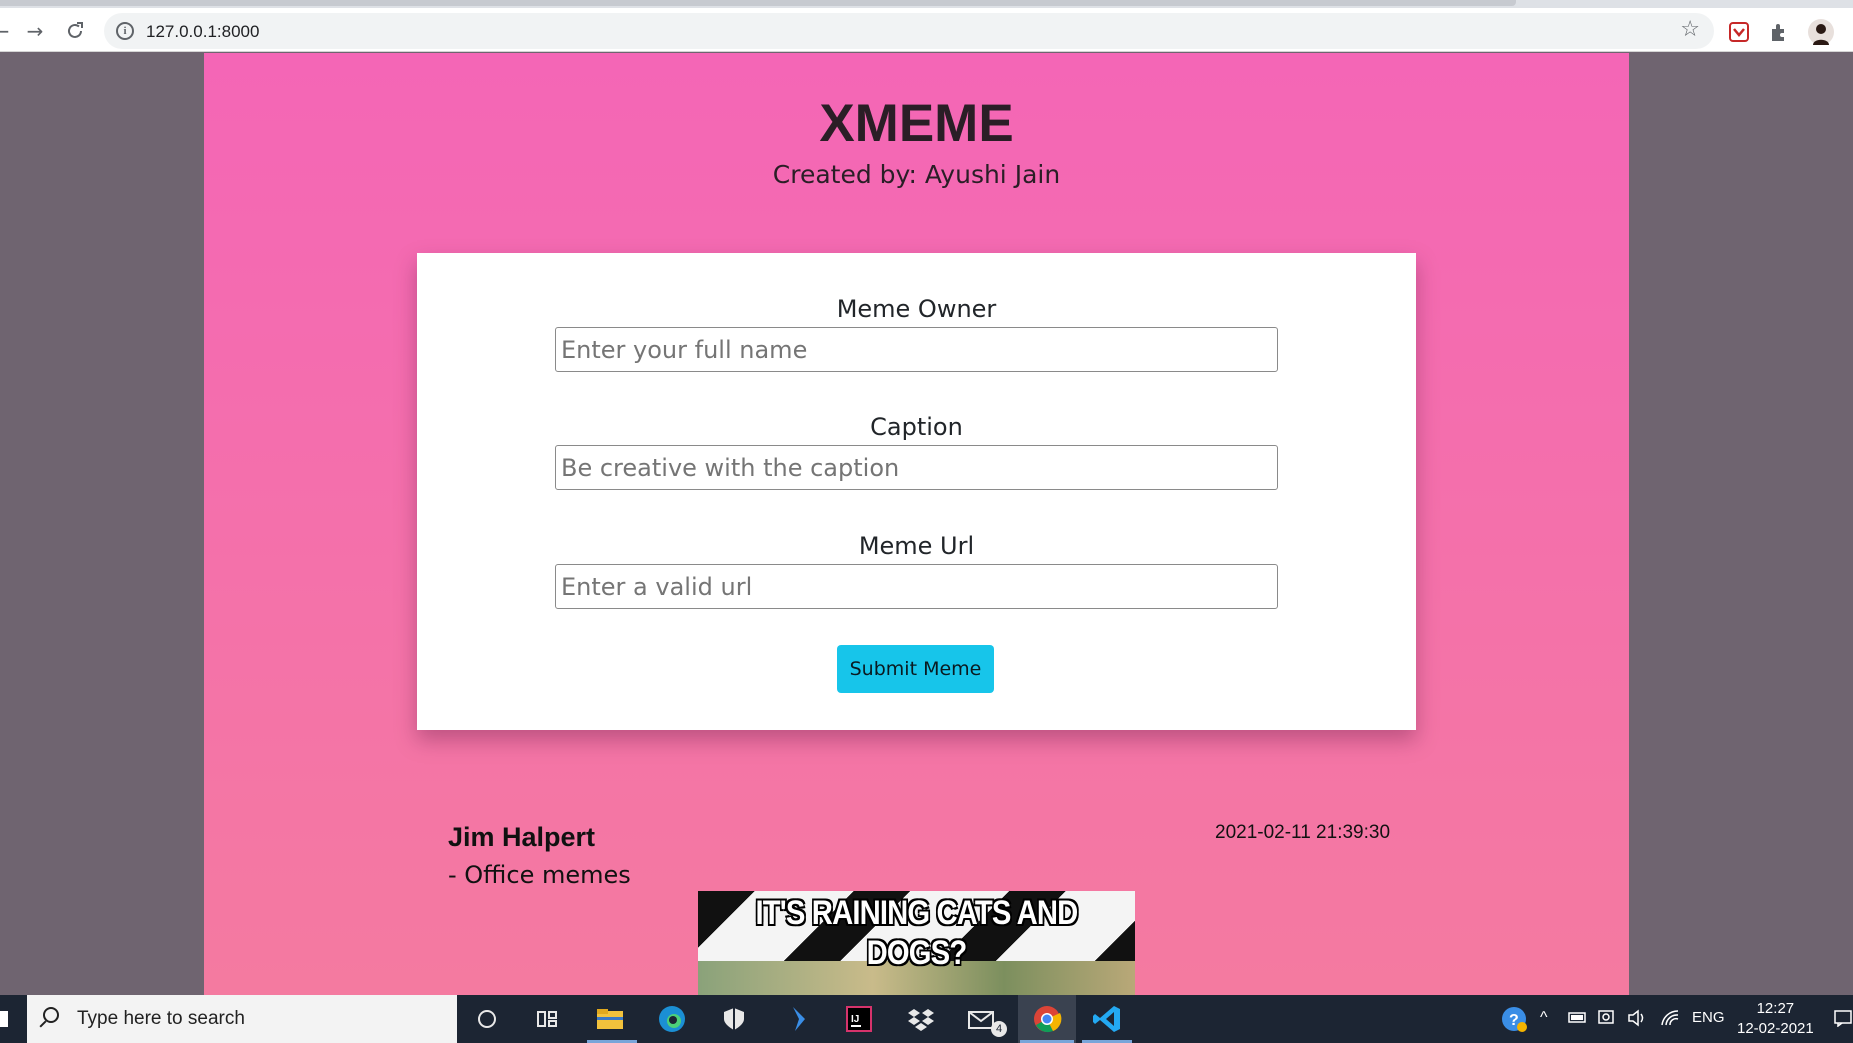  I want to click on clock-date: 12-02-2021, so click(1775, 1028).